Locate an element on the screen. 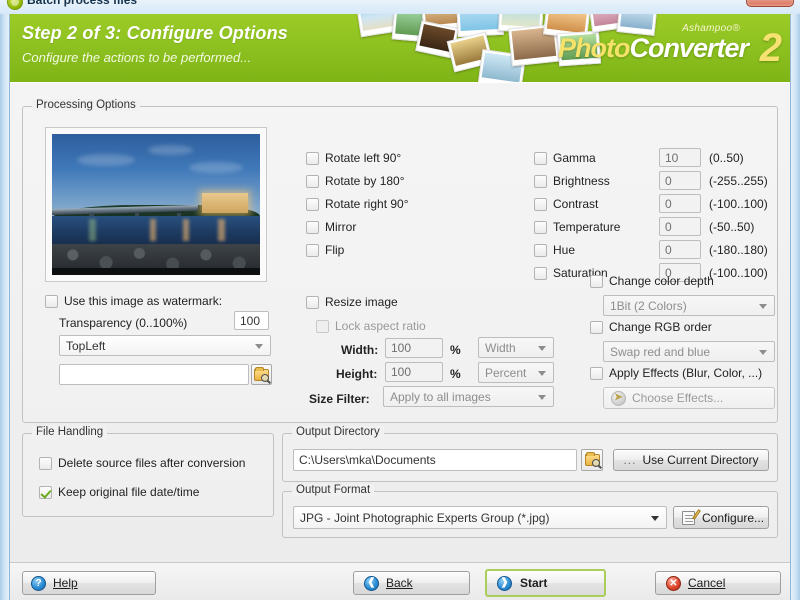  use-as-watermark-checkbox: Use this image as watermark: is located at coordinates (133, 301).